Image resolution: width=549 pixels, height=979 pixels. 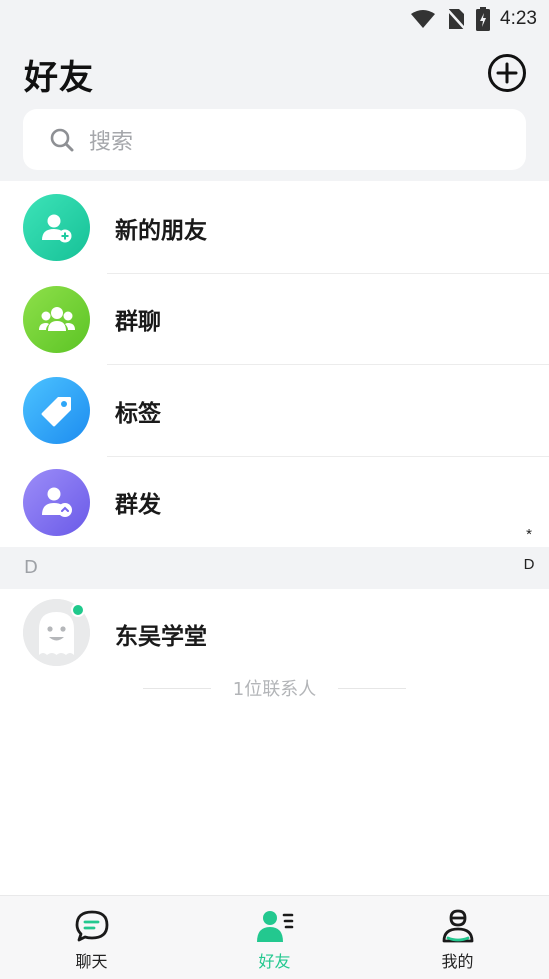 I want to click on search-icon, so click(x=62, y=139).